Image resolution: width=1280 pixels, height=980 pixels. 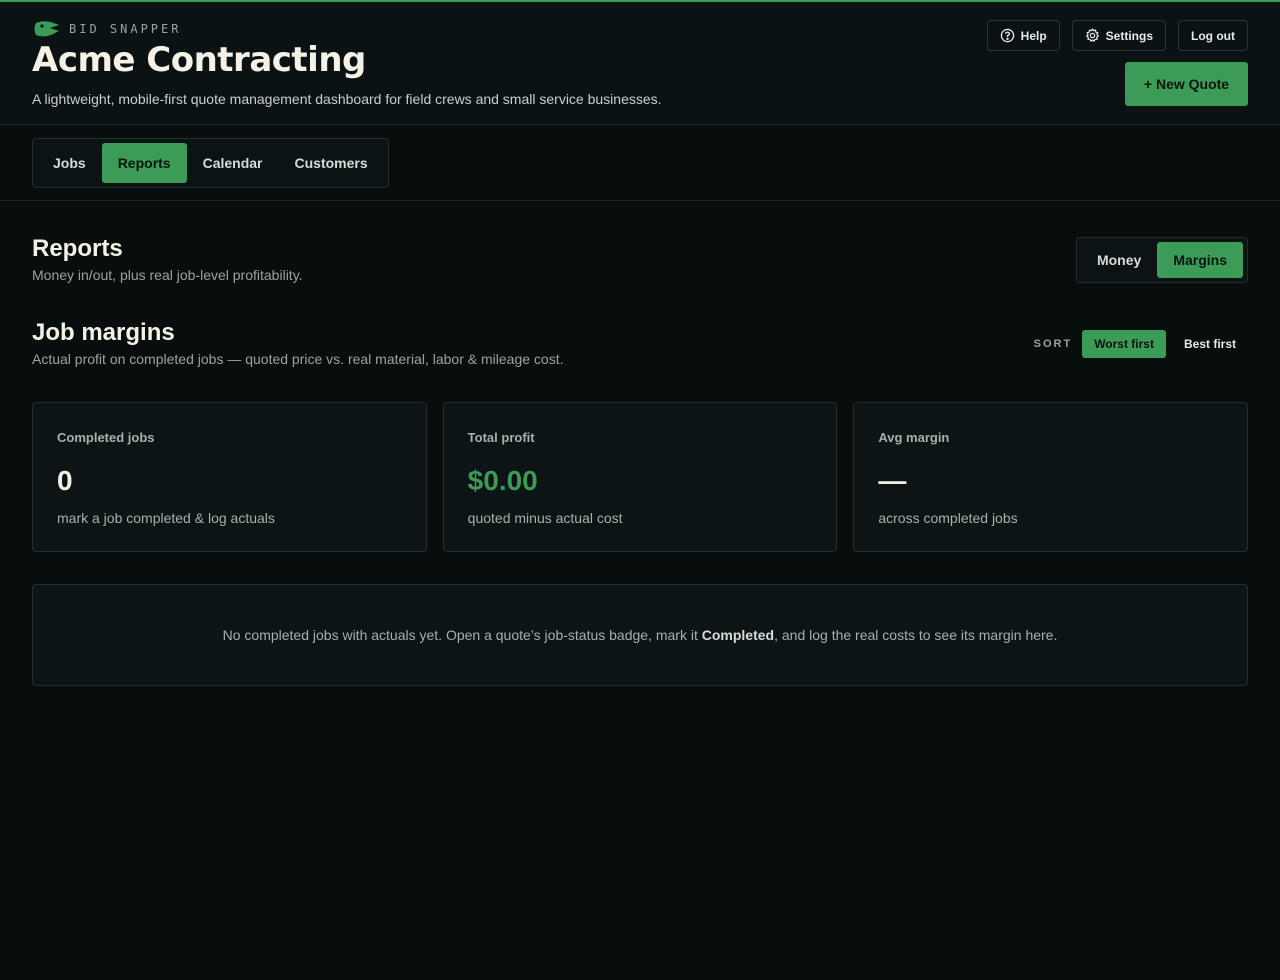 What do you see at coordinates (948, 518) in the screenshot?
I see `card-note: across completed jobs` at bounding box center [948, 518].